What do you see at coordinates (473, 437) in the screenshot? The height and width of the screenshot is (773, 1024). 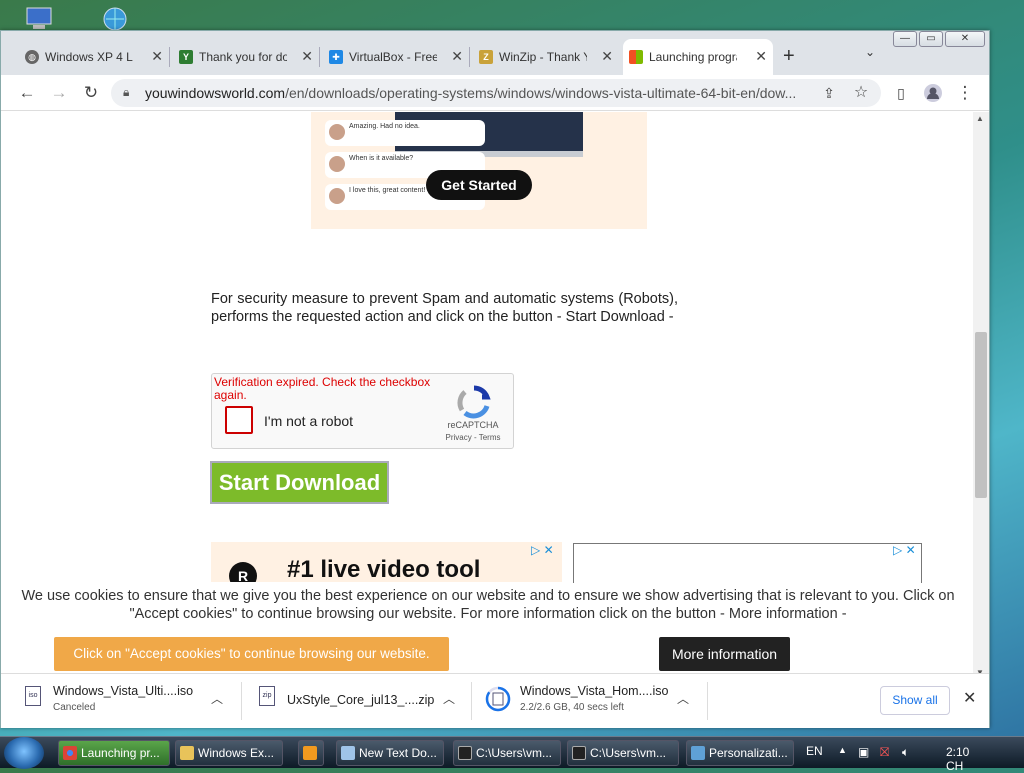 I see `privacy-terms-links: Privacy - Terms` at bounding box center [473, 437].